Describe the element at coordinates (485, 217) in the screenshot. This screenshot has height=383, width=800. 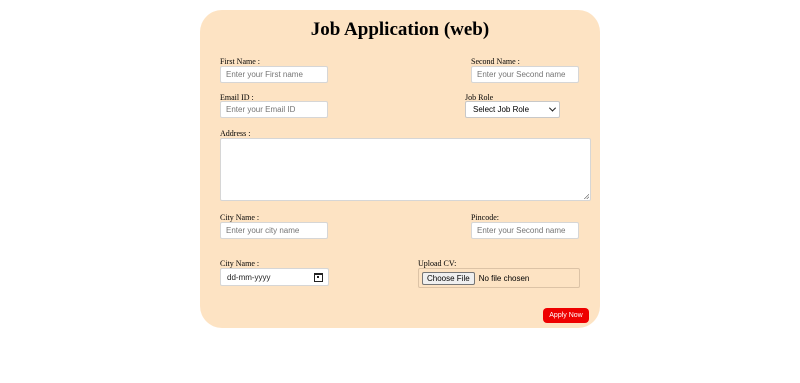
I see `pincode-label: Pincode:` at that location.